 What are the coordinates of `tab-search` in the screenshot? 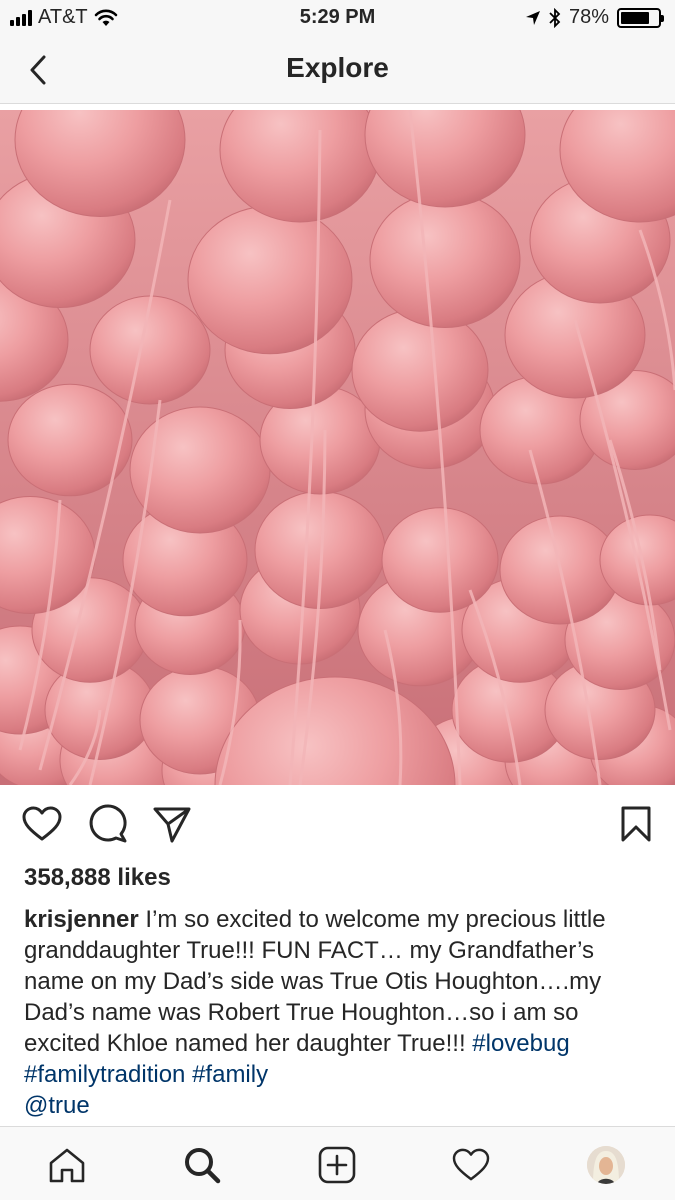 It's located at (202, 1165).